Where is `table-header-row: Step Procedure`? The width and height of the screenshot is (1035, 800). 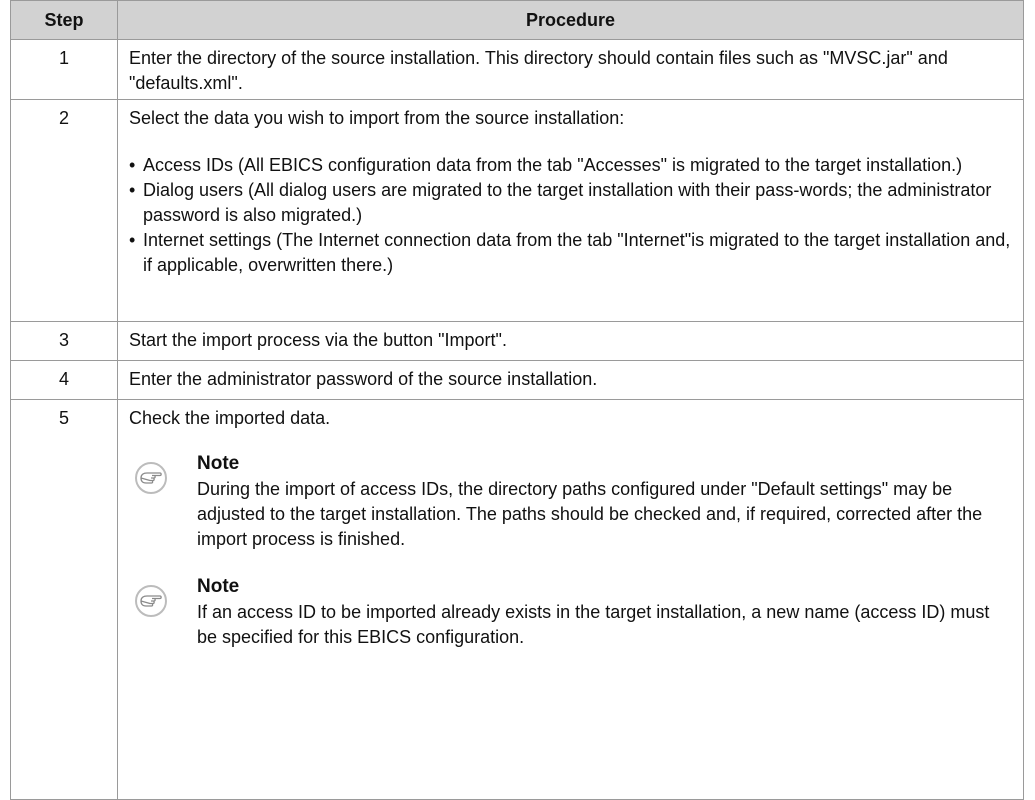
table-header-row: Step Procedure is located at coordinates (517, 20).